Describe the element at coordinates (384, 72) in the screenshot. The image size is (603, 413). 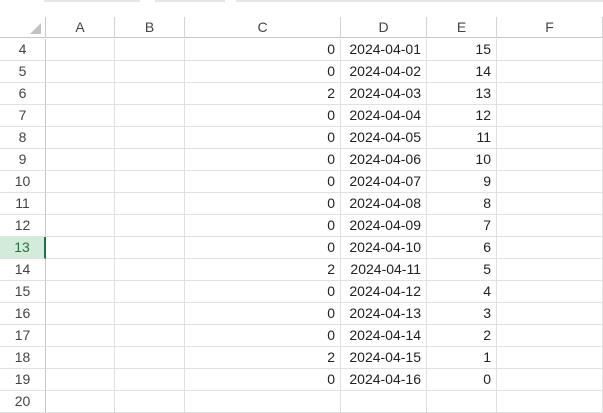
I see `cell-d5: 2024-04-02` at that location.